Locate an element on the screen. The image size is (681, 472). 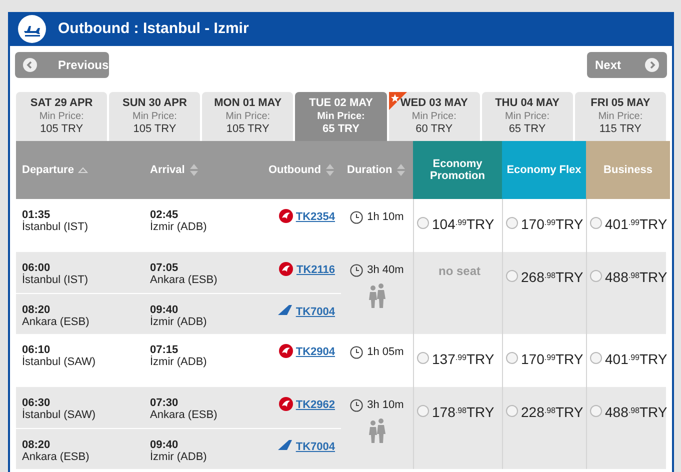
date-label: MON 01 MAY is located at coordinates (248, 103).